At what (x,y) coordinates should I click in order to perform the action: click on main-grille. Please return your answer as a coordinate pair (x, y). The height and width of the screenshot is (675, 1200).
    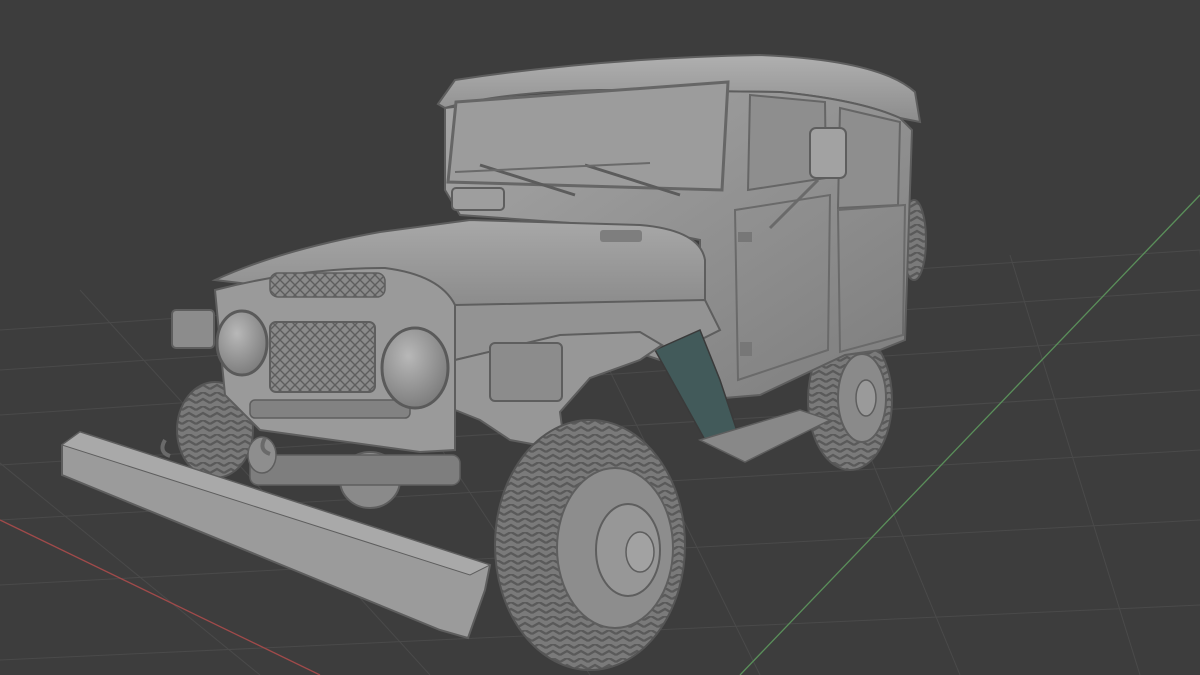
    Looking at the image, I should click on (322, 357).